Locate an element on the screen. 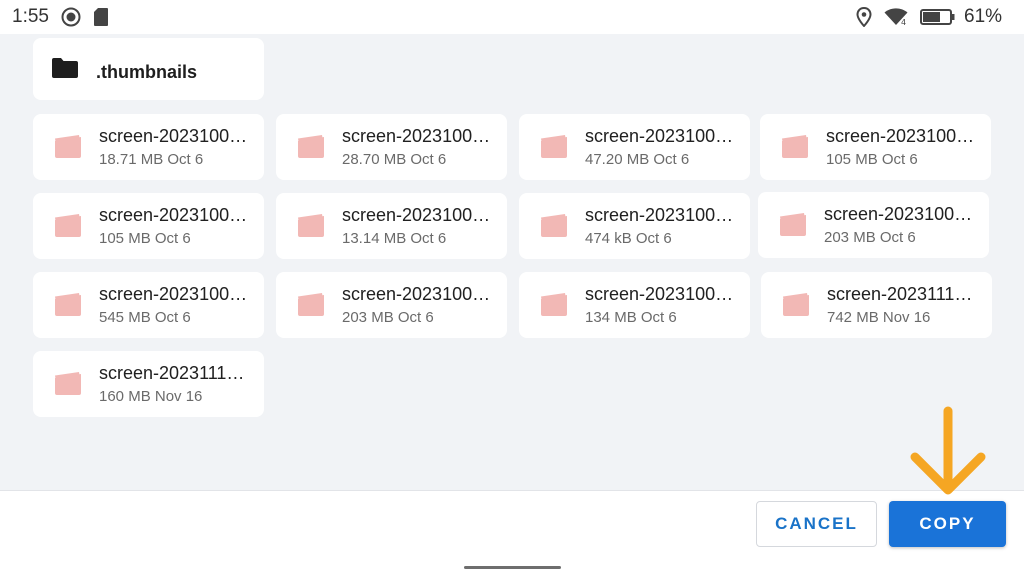 The width and height of the screenshot is (1024, 576). action-bar: CANCEL COPY is located at coordinates (512, 533).